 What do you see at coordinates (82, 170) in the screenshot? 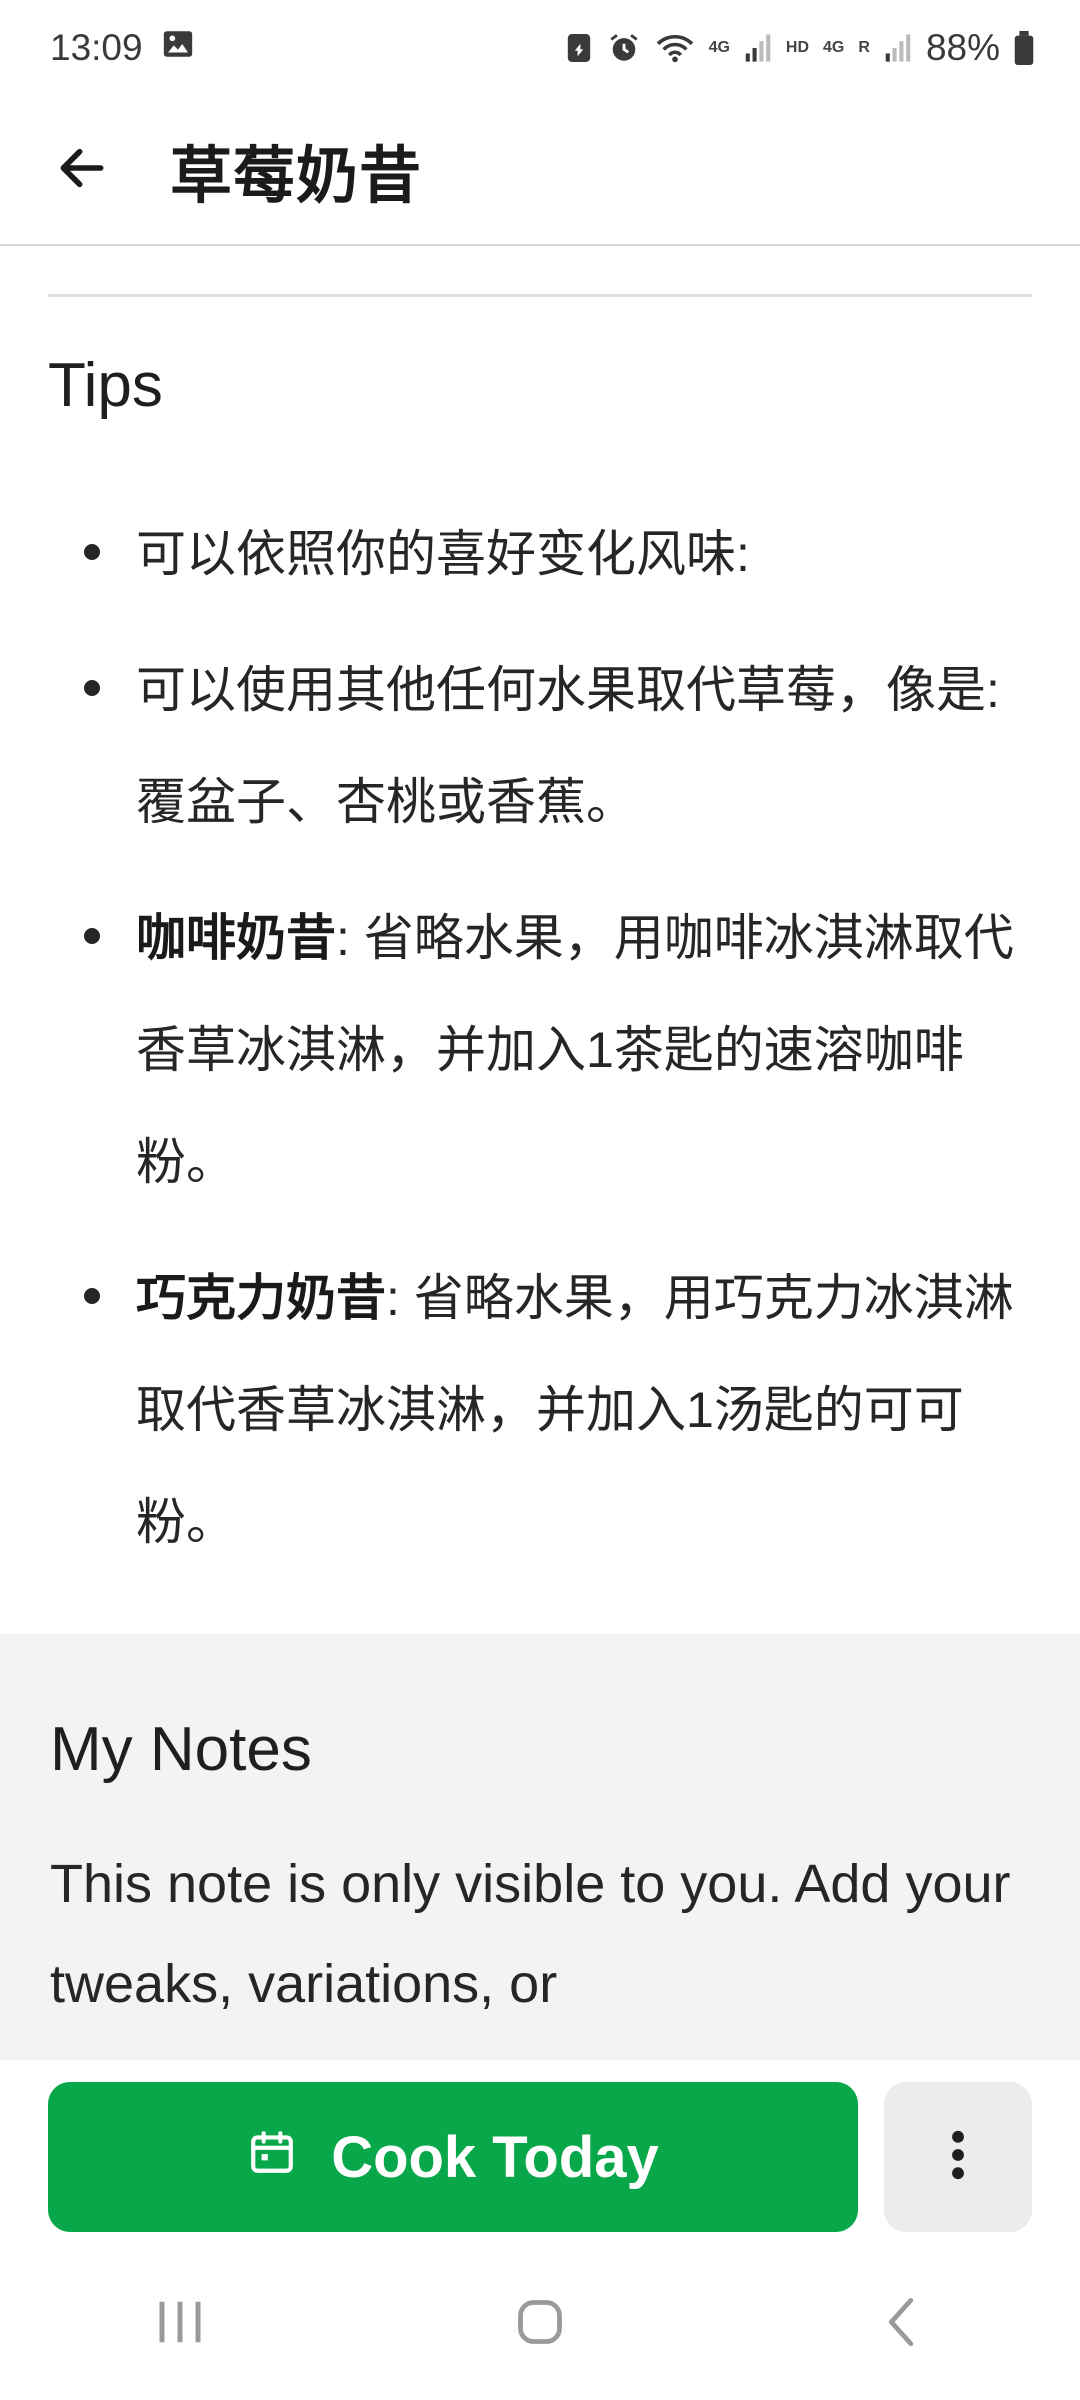
I see `arrow-left-icon` at bounding box center [82, 170].